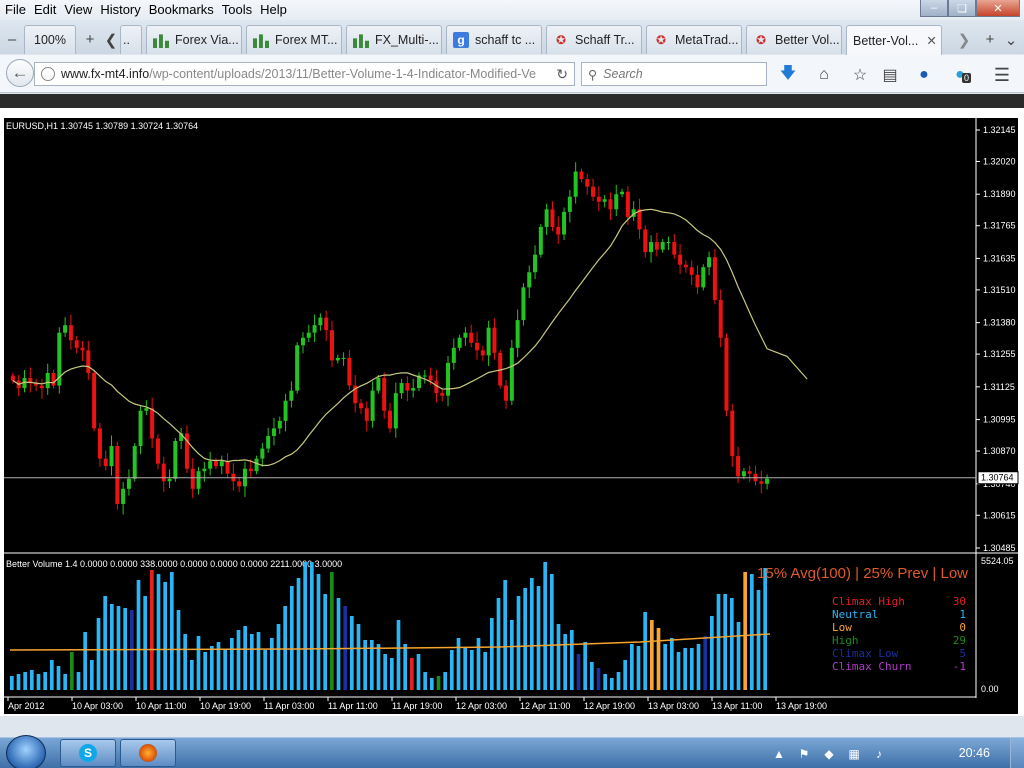 The height and width of the screenshot is (768, 1024). Describe the element at coordinates (12, 39) in the screenshot. I see `tab-list-minus-icon: –` at that location.